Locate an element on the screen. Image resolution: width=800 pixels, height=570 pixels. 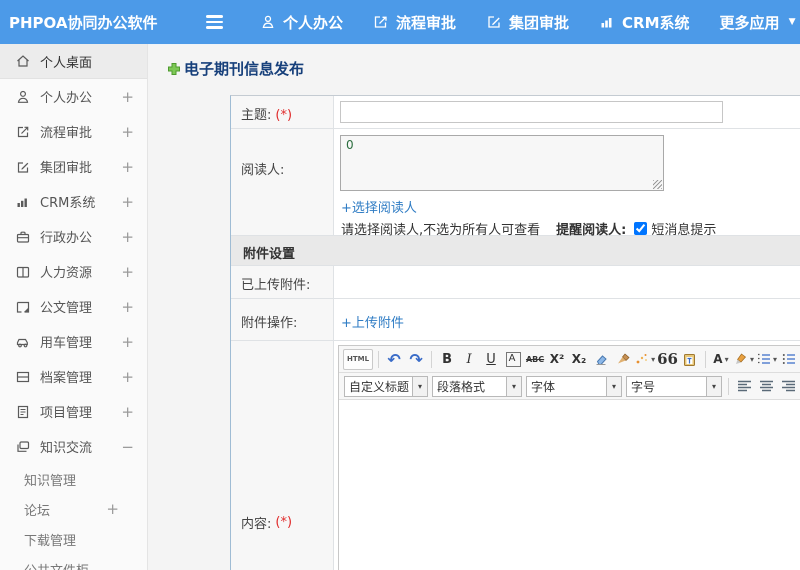
sidebar-subitem-knowledge-mgmt: 知识管理 is located at coordinates (73, 479).